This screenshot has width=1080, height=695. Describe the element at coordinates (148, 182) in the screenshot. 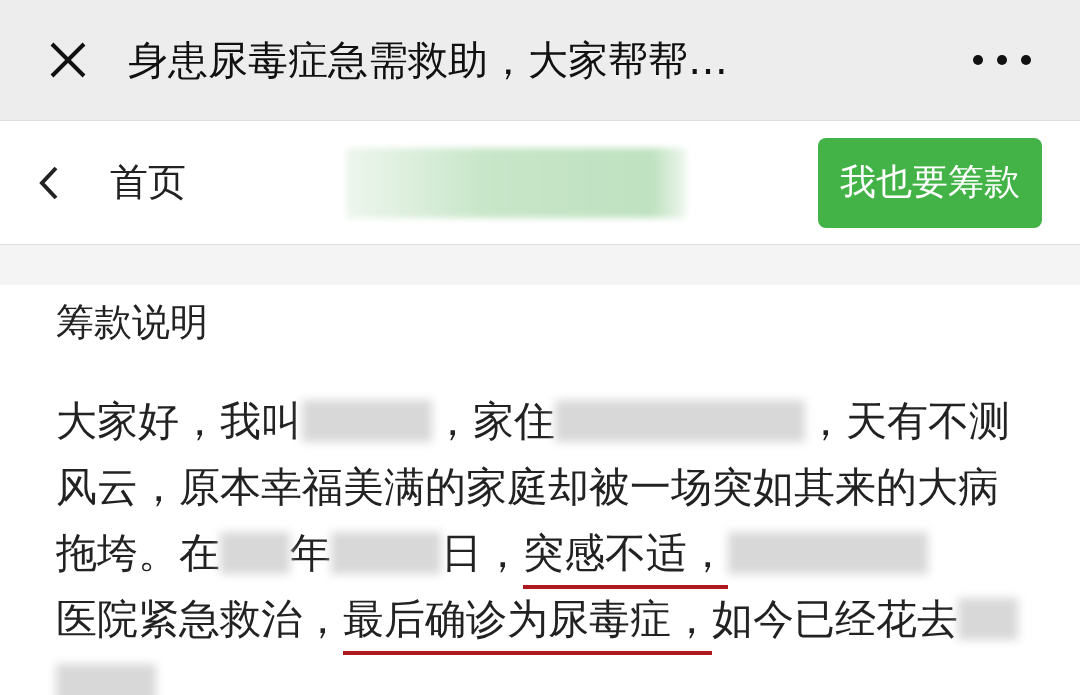

I see `home-link: 首页` at that location.